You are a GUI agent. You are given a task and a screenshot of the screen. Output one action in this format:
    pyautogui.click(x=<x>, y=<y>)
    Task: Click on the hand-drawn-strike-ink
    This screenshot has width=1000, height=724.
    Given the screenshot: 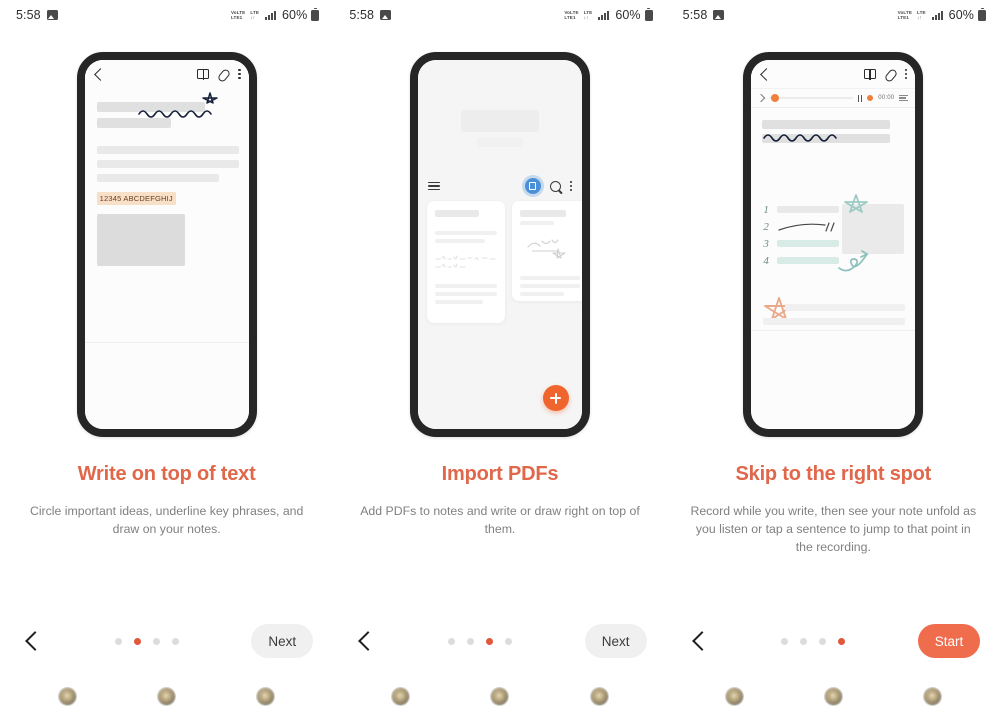 What is the action you would take?
    pyautogui.click(x=806, y=227)
    